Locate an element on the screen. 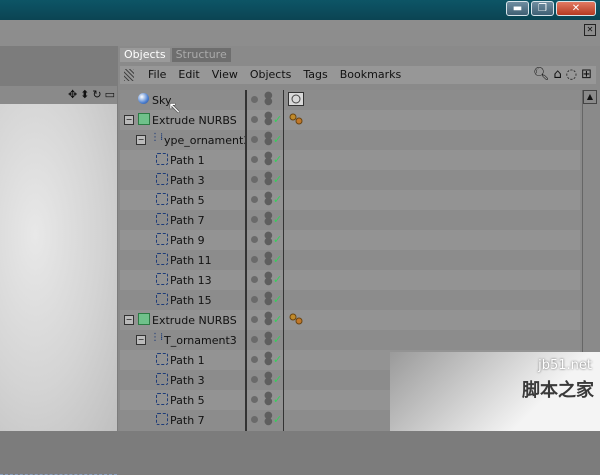 The height and width of the screenshot is (475, 600). tab-objects: Objects is located at coordinates (145, 55).